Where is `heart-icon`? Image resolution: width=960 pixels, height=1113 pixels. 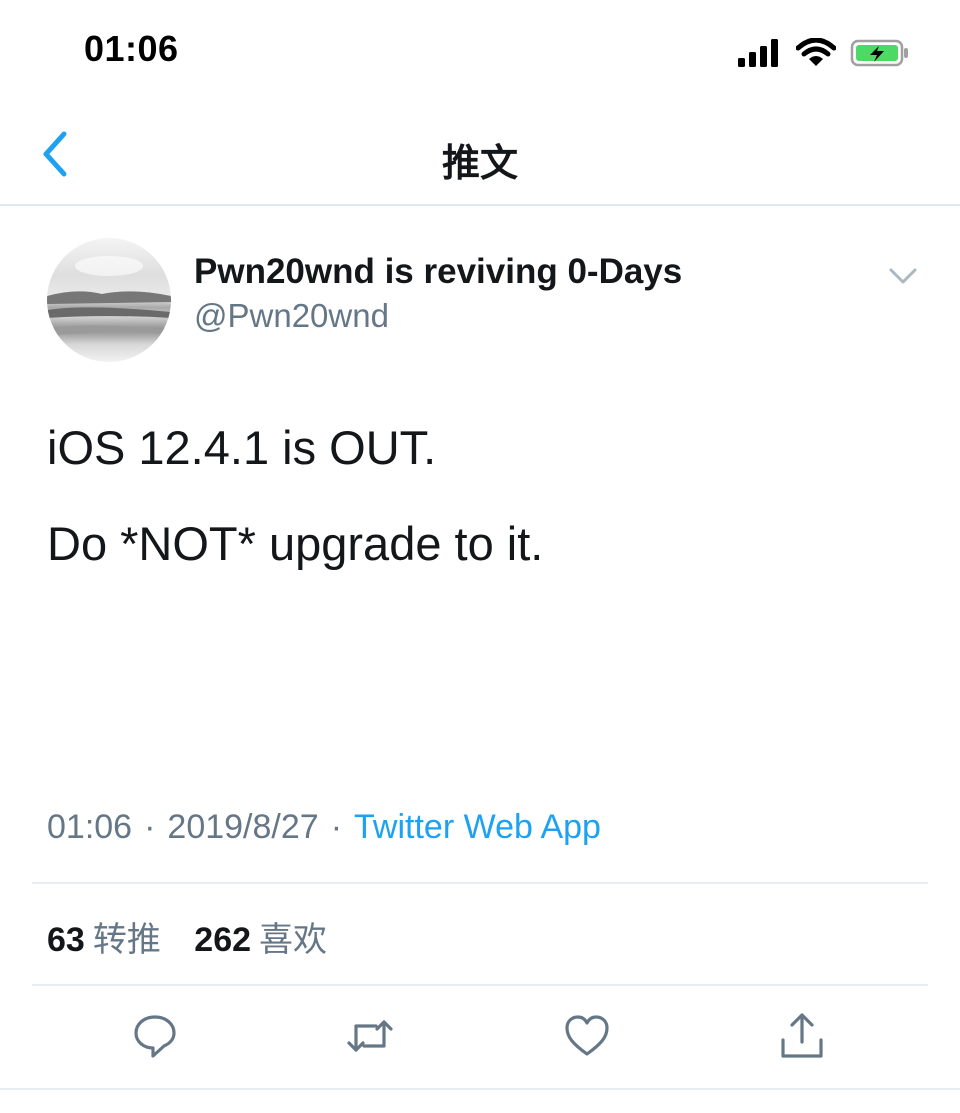 heart-icon is located at coordinates (587, 1036).